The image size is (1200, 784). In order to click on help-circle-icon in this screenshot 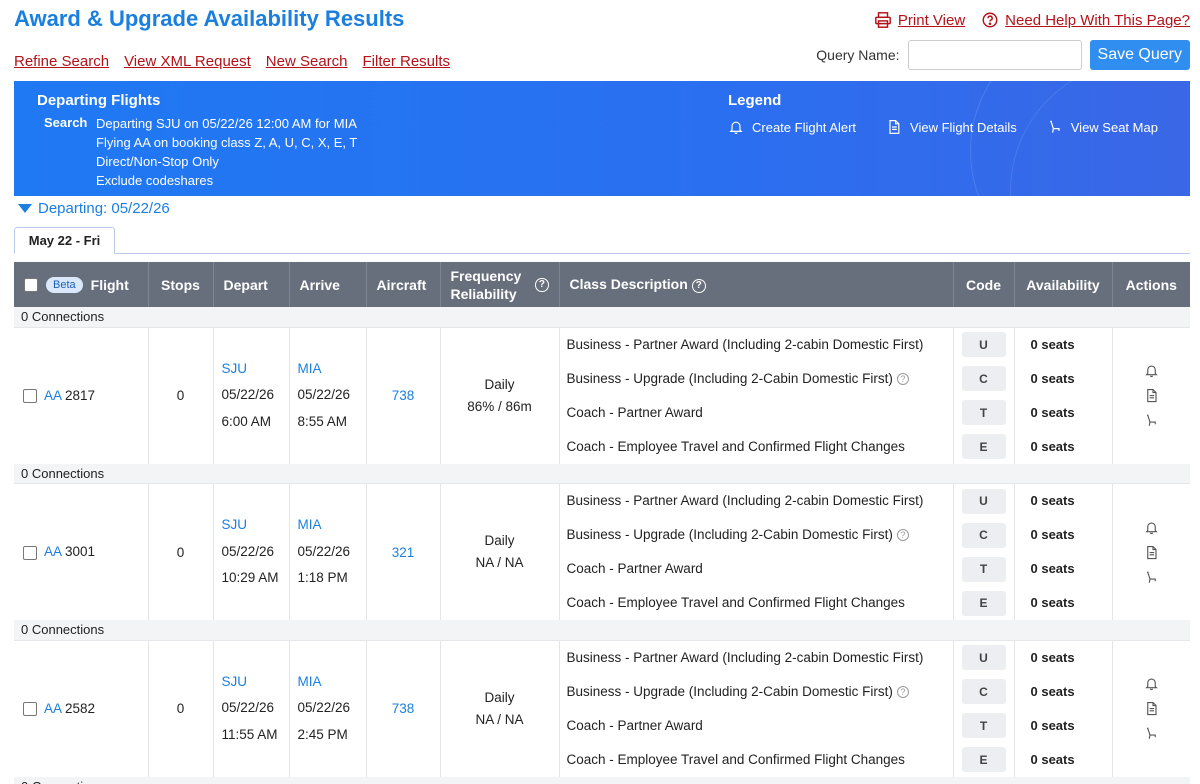, I will do `click(990, 20)`.